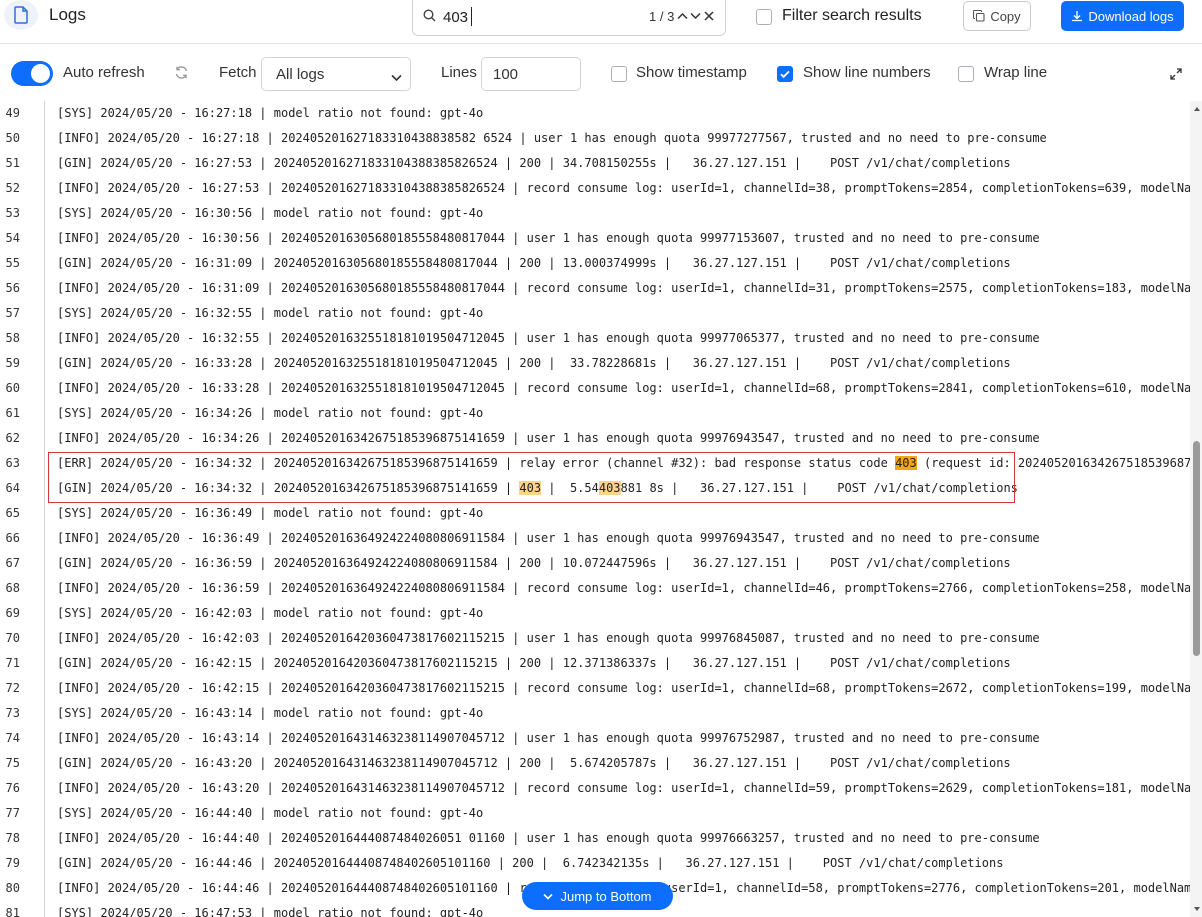  I want to click on download-logs-button: Download logs, so click(1122, 16).